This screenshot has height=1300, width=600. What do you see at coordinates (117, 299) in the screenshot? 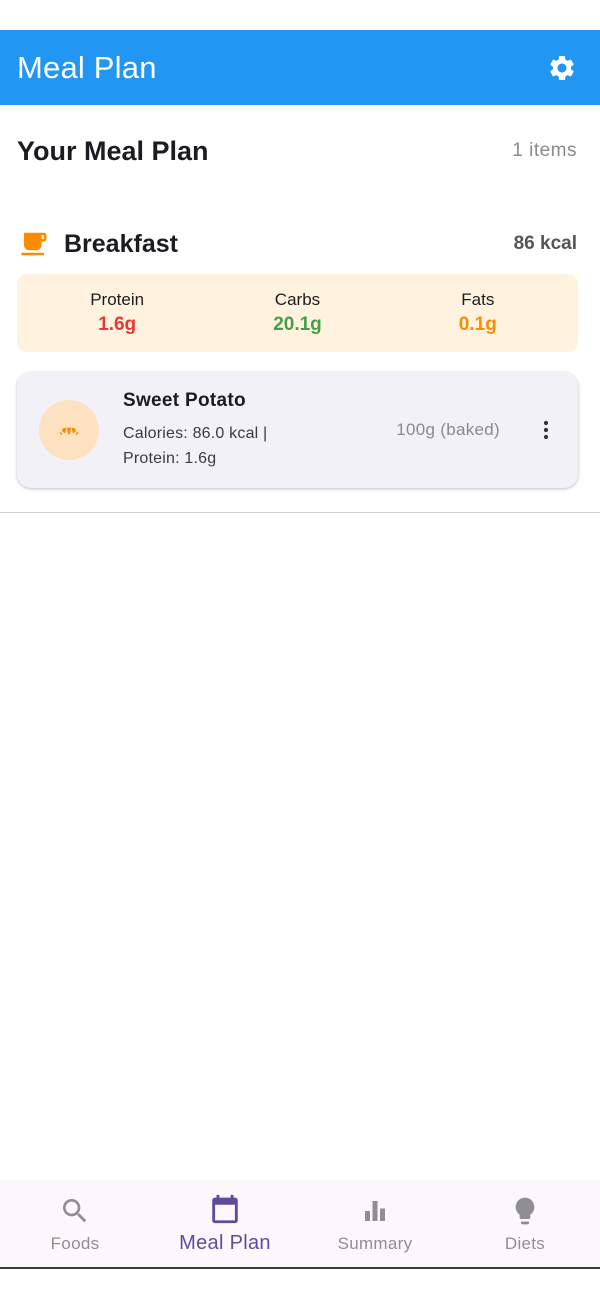
I see `macro-protein-label: Protein` at bounding box center [117, 299].